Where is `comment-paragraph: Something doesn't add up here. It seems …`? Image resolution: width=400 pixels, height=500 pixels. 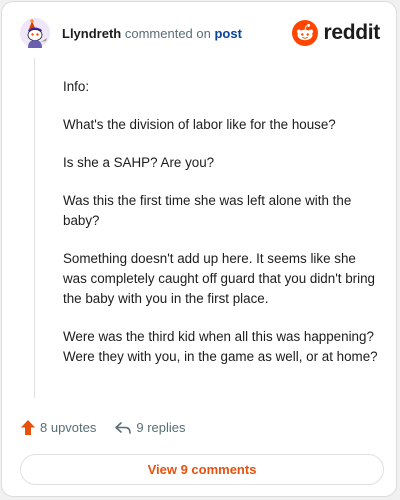 comment-paragraph: Something doesn't add up here. It seems … is located at coordinates (219, 278).